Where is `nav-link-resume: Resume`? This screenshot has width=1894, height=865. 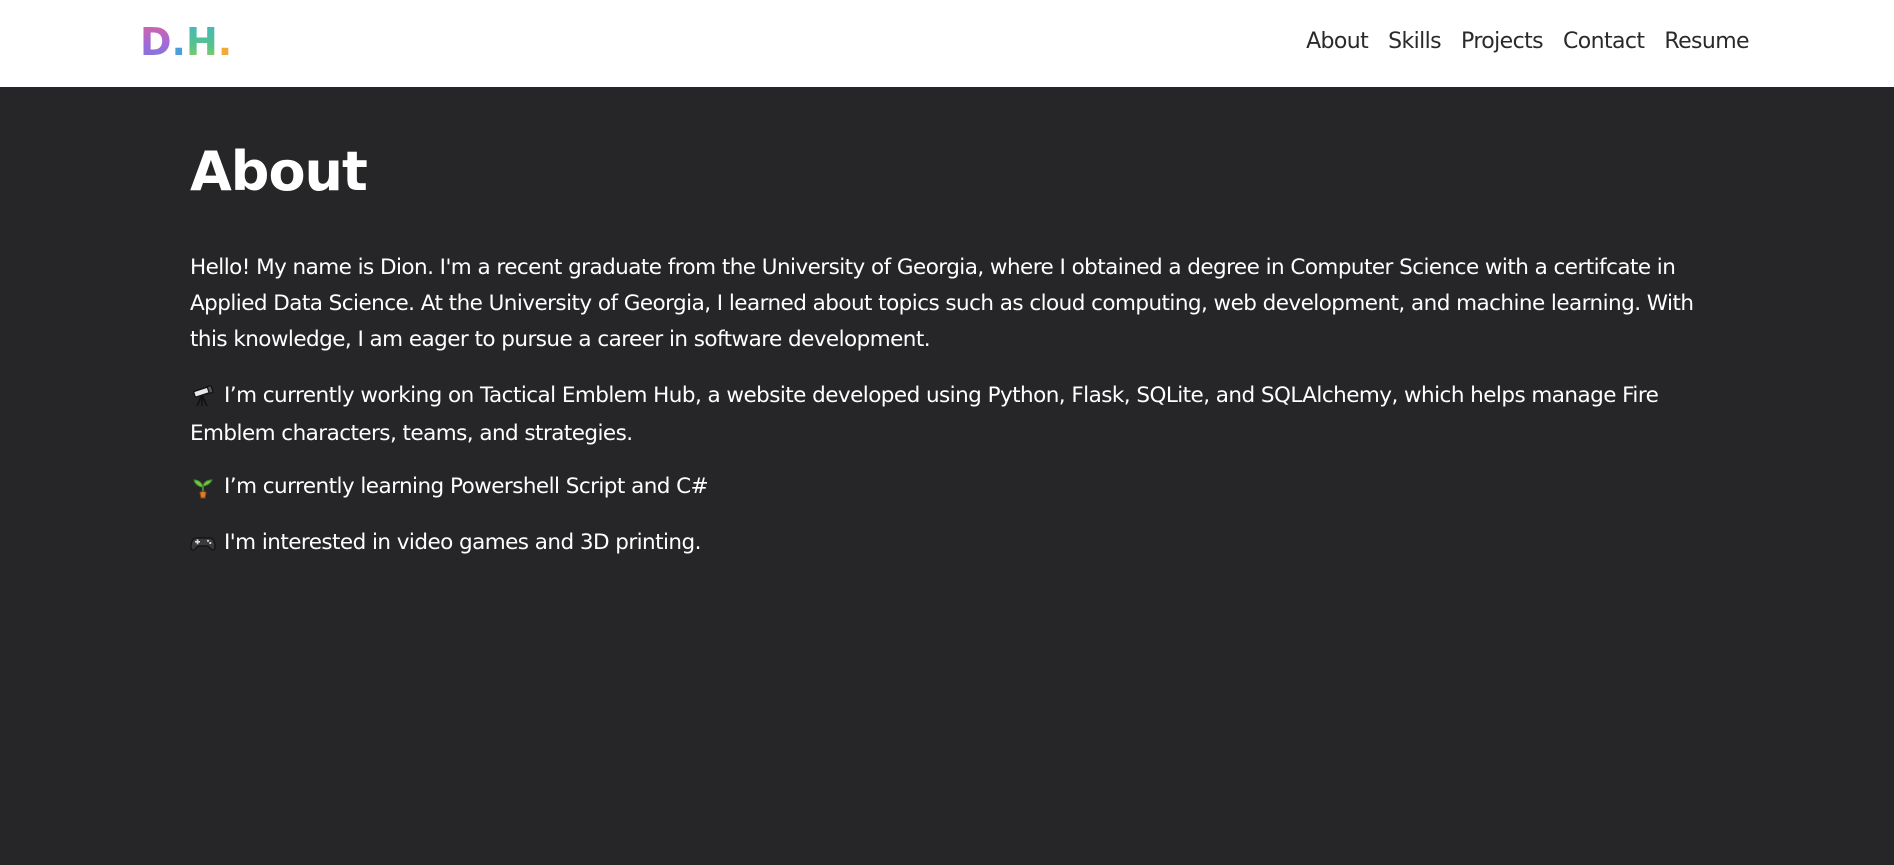
nav-link-resume: Resume is located at coordinates (1706, 42).